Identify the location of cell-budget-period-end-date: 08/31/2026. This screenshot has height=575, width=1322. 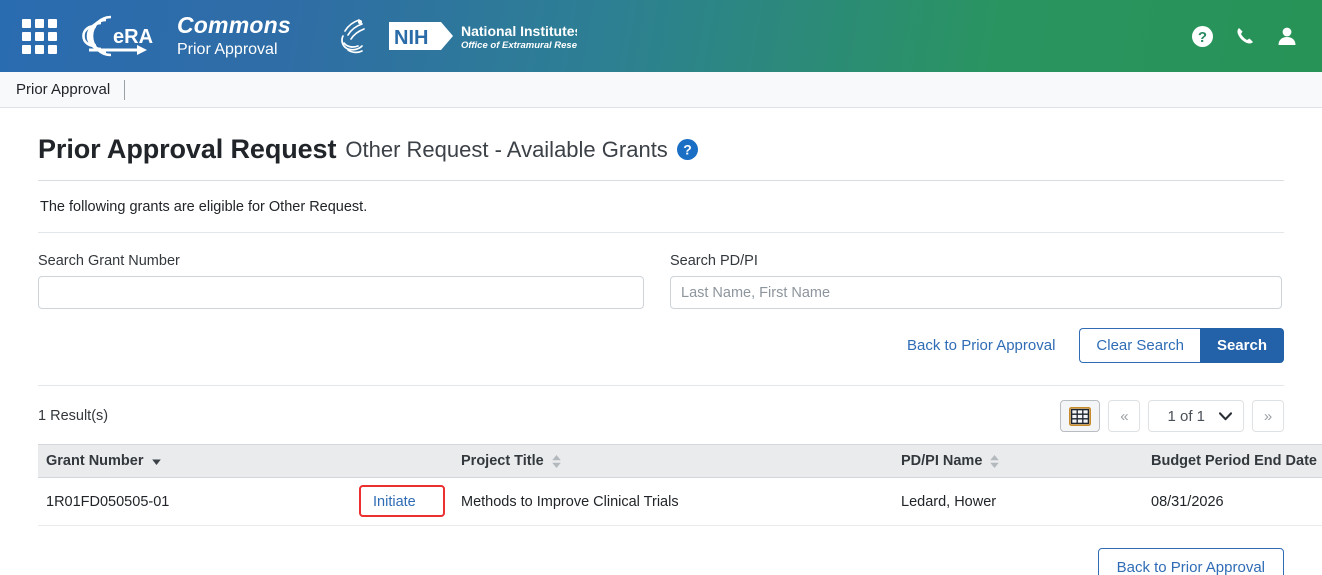
(1232, 501).